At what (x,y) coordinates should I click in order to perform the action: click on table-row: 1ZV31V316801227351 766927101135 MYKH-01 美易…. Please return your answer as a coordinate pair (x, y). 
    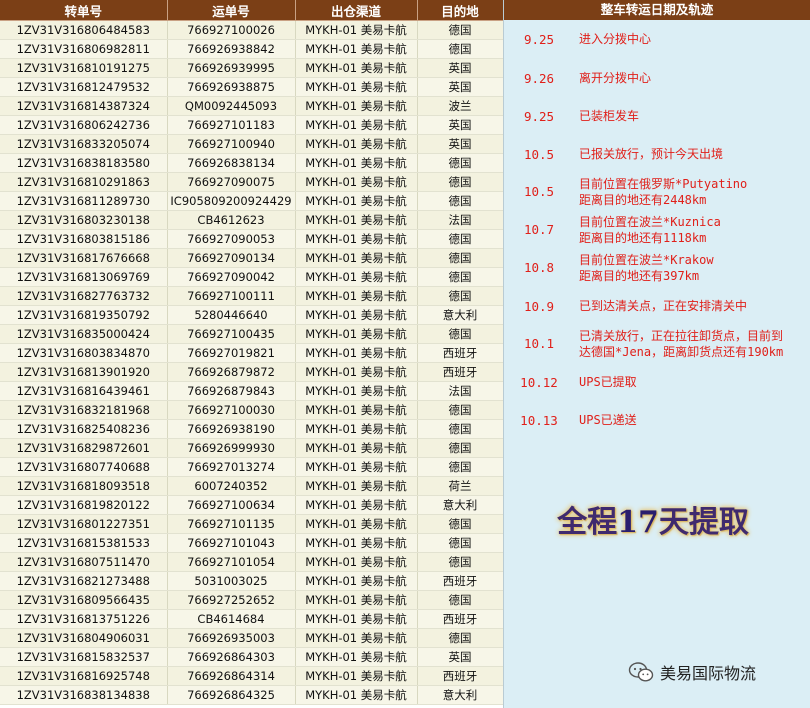
    Looking at the image, I should click on (252, 524).